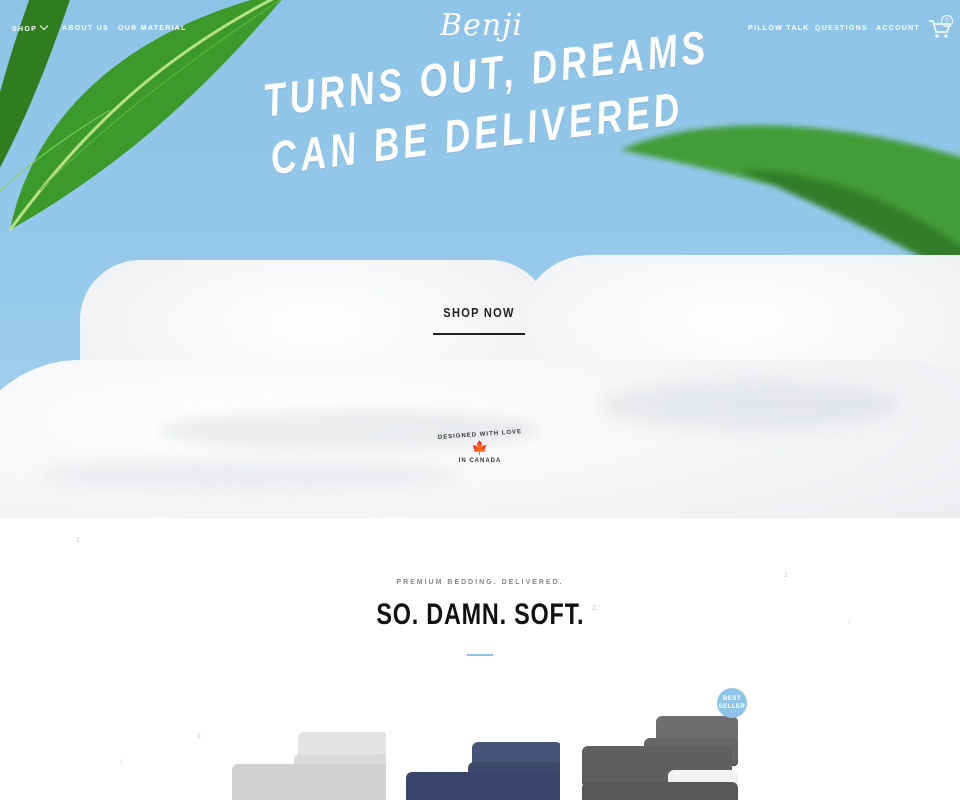 The width and height of the screenshot is (960, 800). I want to click on shop-now-underline, so click(479, 334).